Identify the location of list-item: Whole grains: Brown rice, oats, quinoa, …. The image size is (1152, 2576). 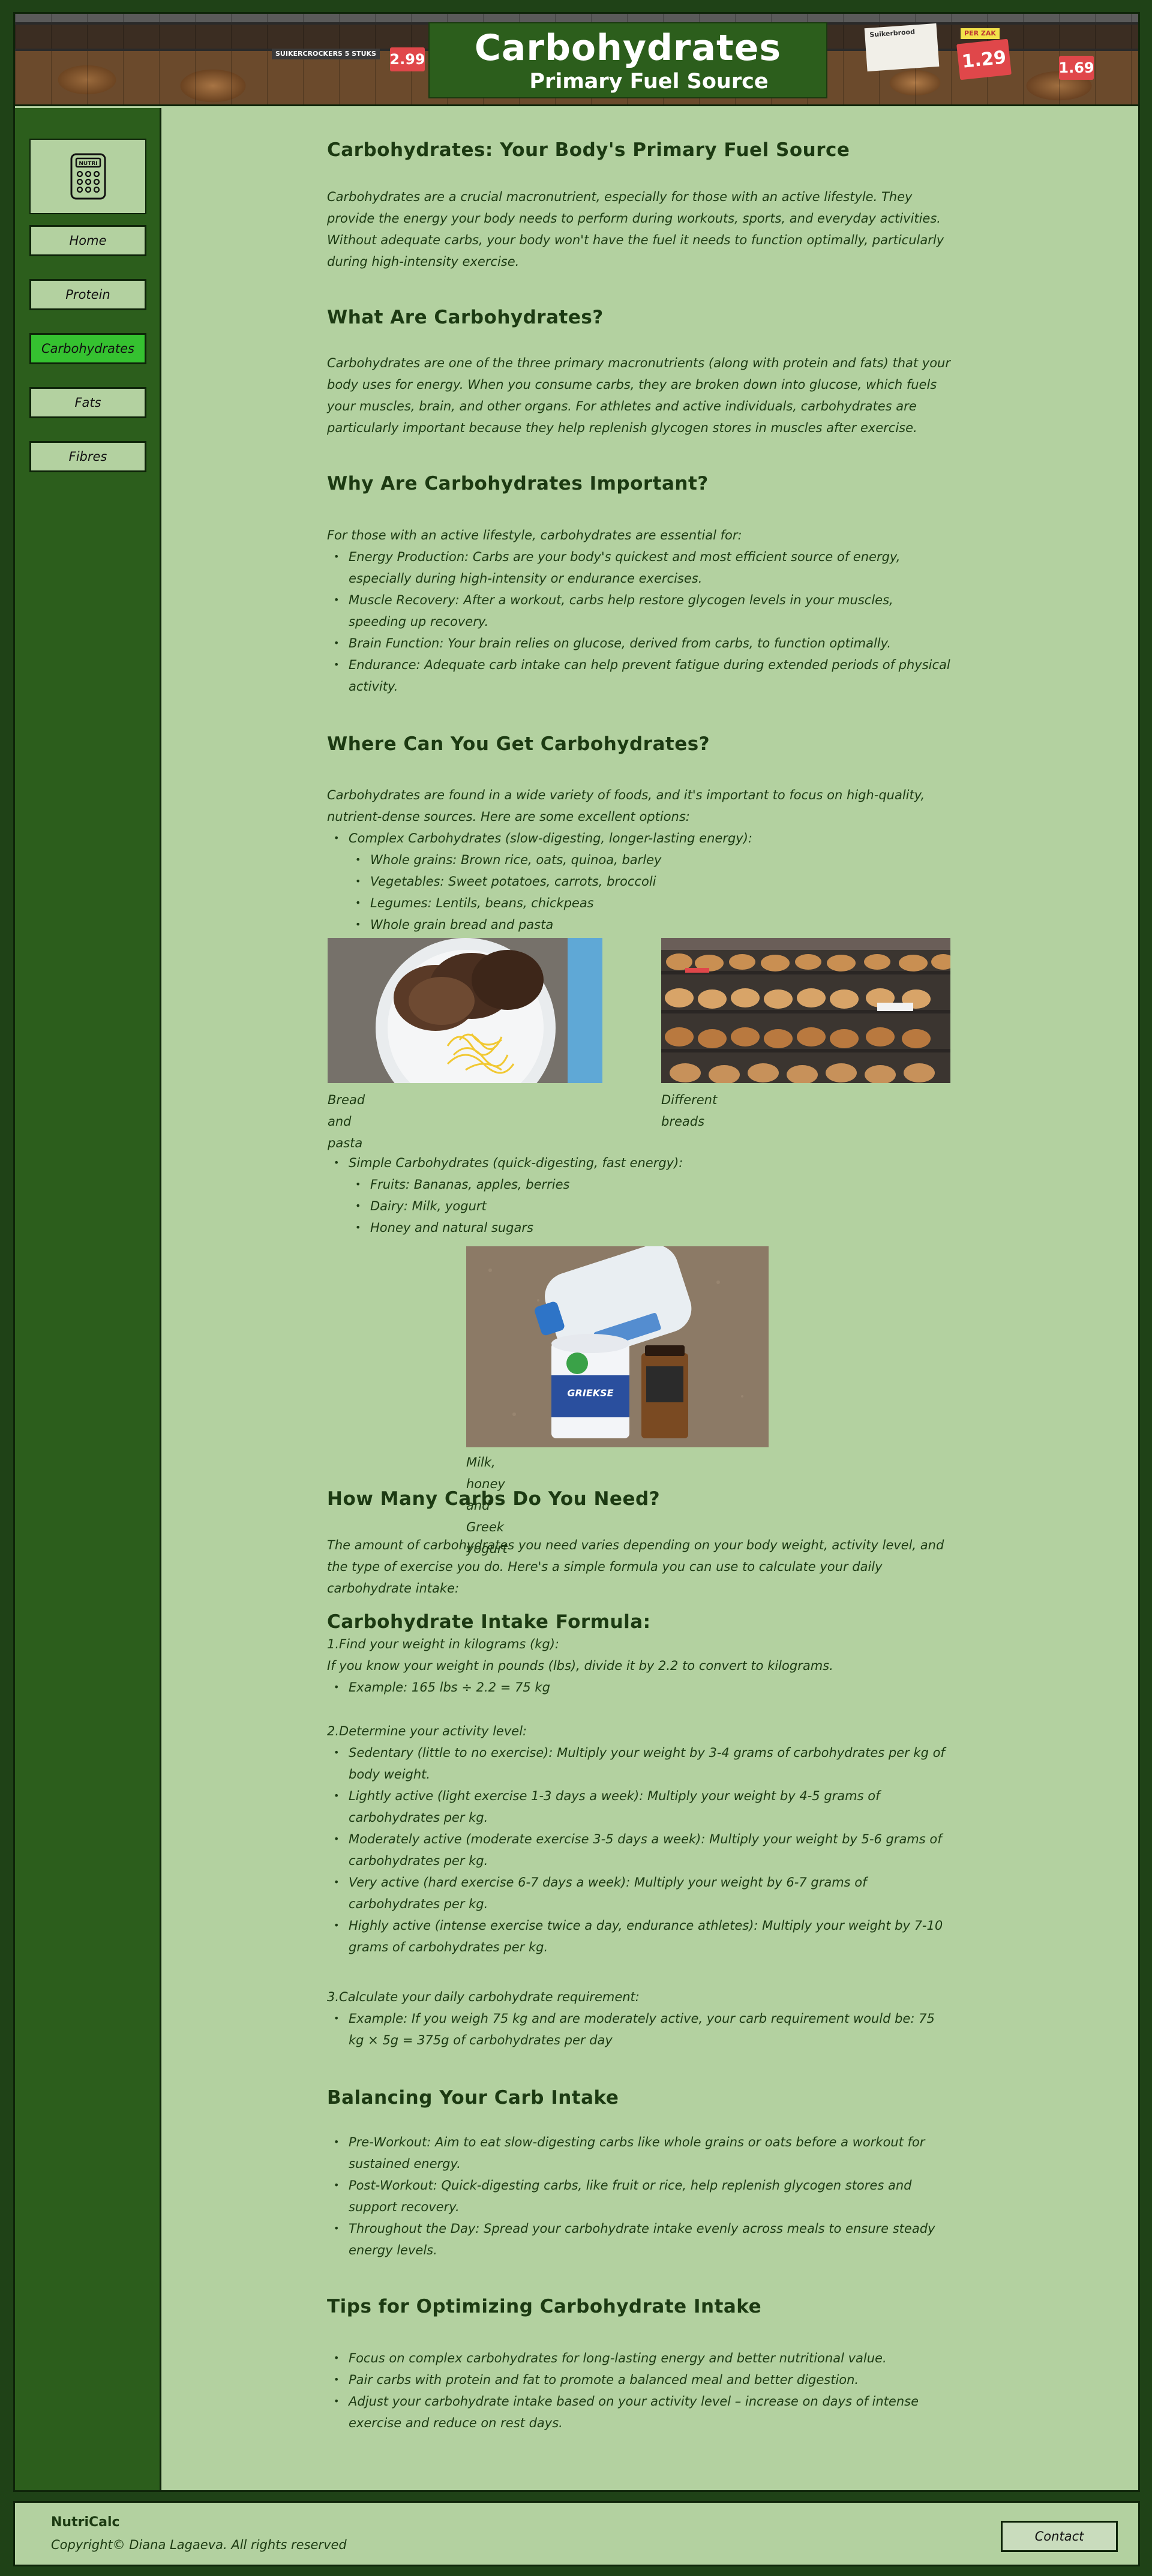
(639, 860).